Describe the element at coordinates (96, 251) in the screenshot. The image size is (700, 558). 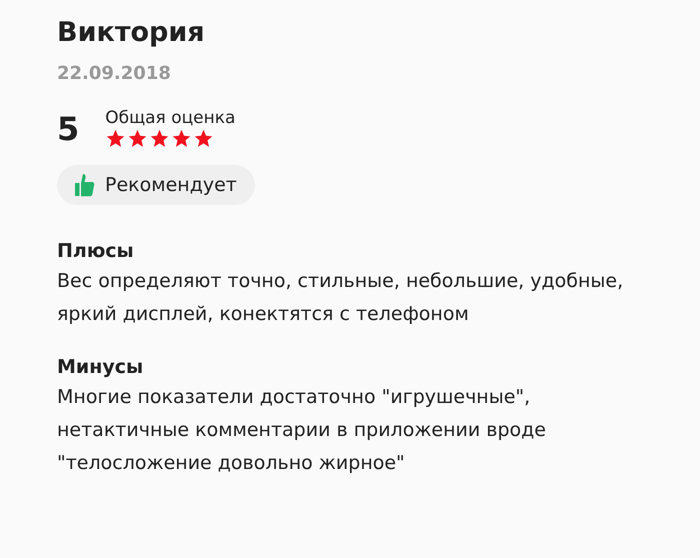
I see `section-title: Плюсы` at that location.